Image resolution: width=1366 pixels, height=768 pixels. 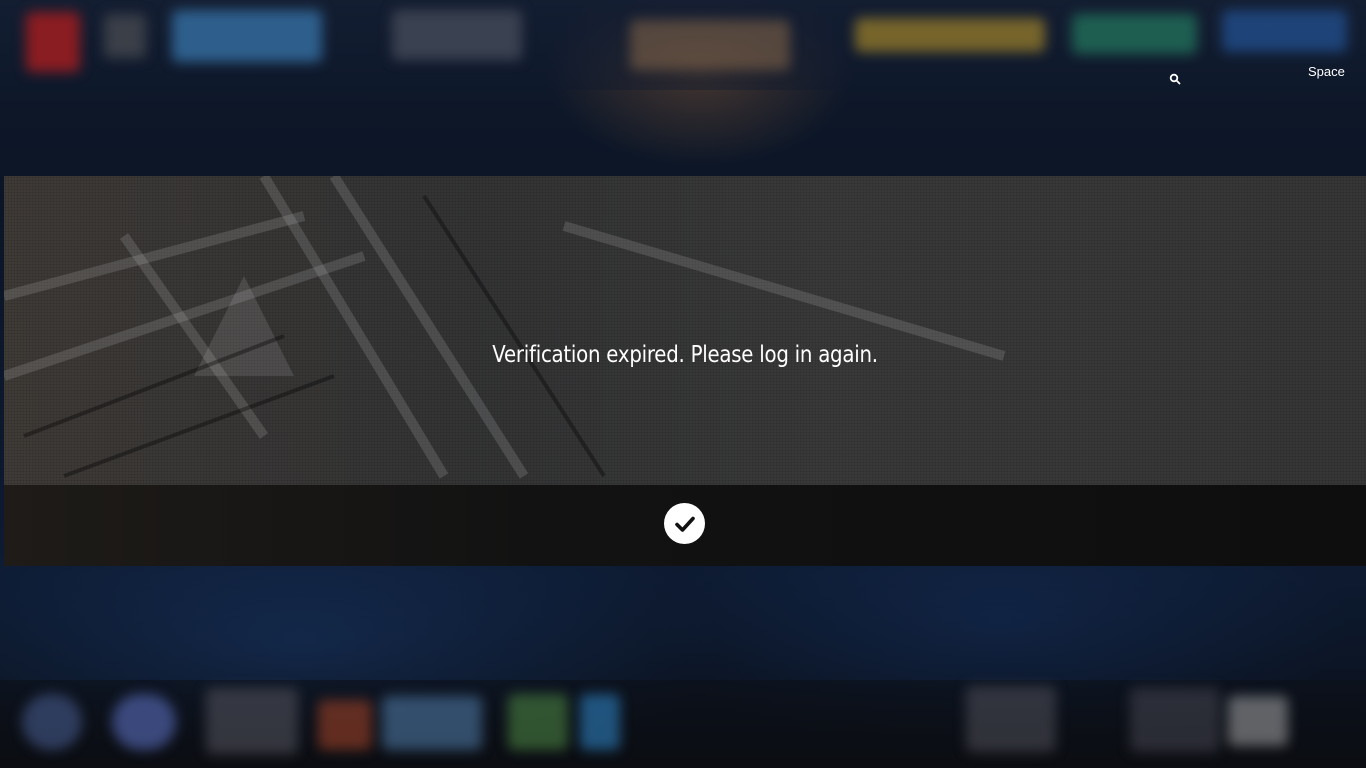 I want to click on search-icon, so click(x=1175, y=79).